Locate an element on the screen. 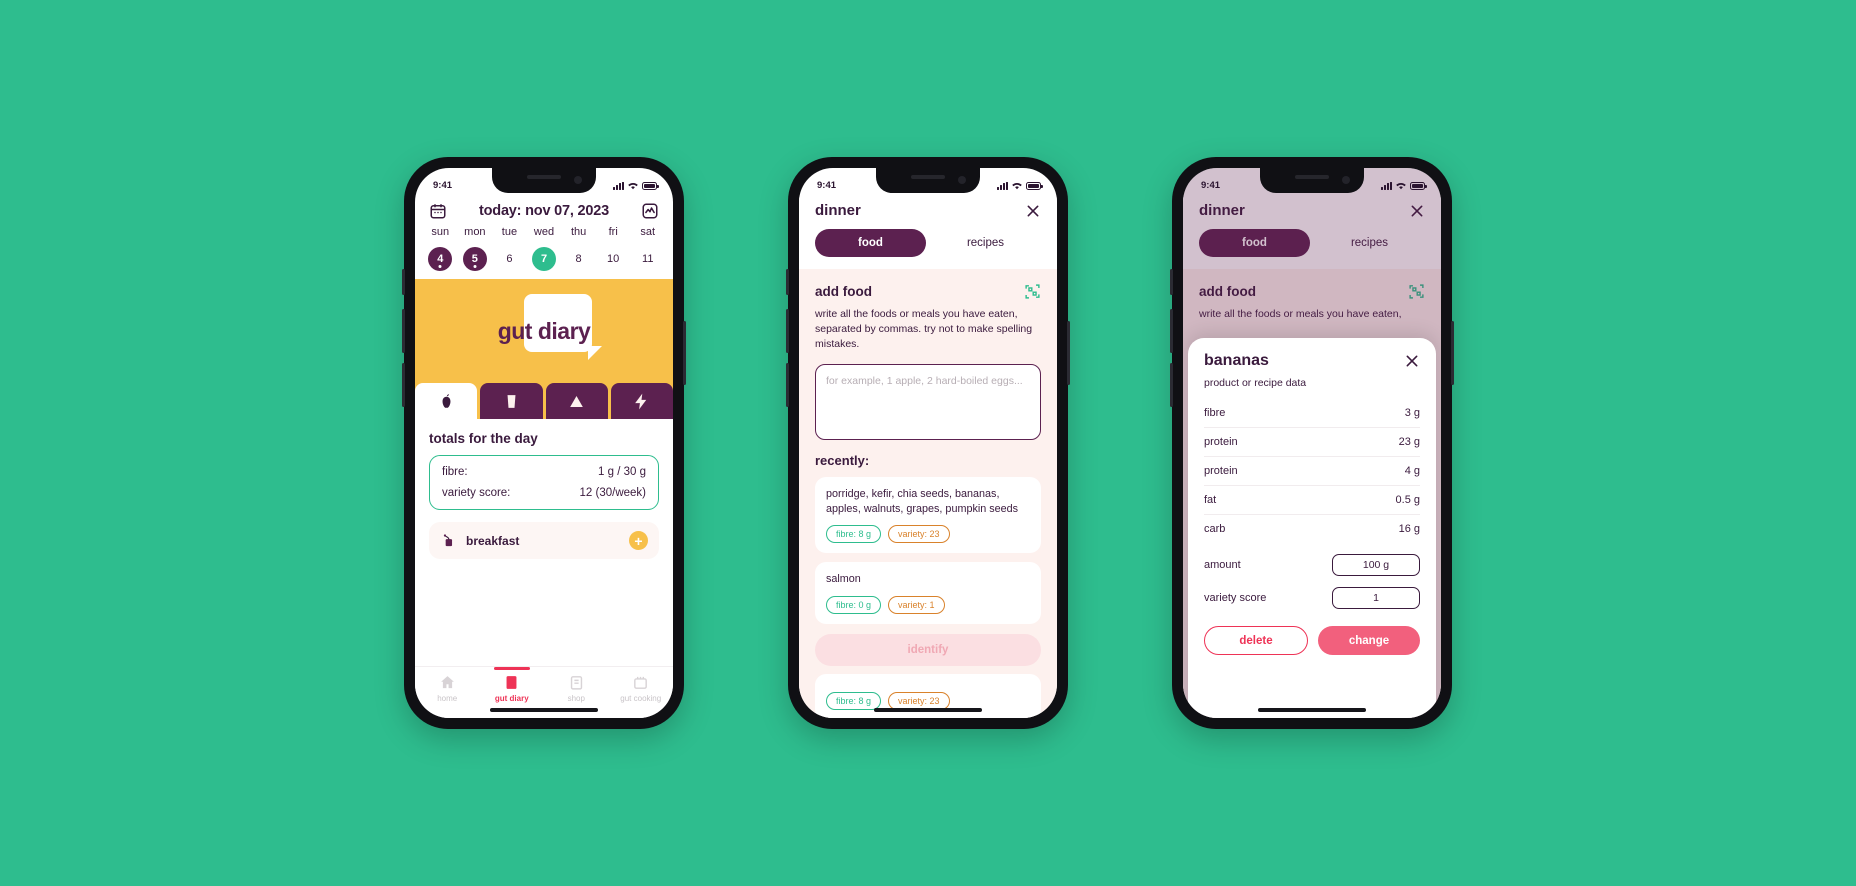  sheet-header: dinner is located at coordinates (928, 212).